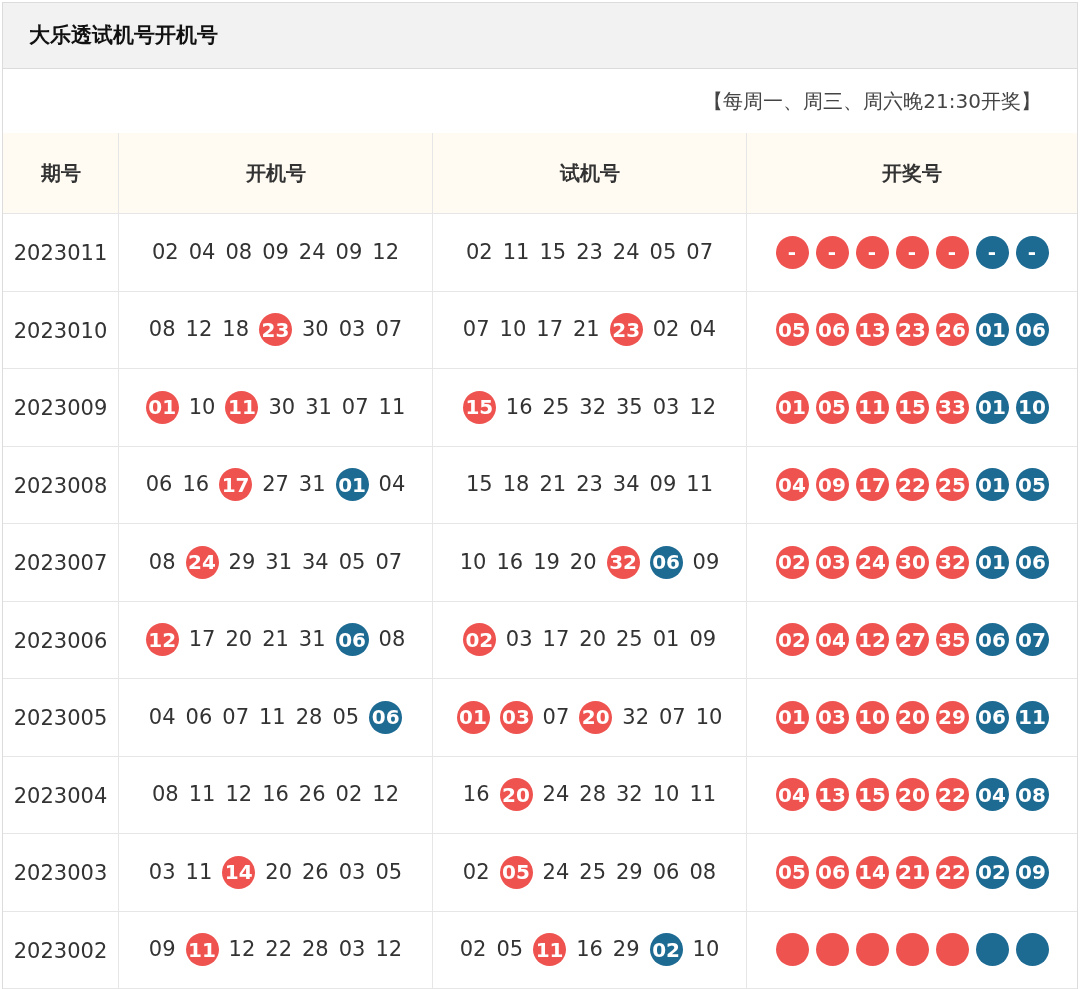 The width and height of the screenshot is (1080, 989). I want to click on period-number: 2023003, so click(60, 873).